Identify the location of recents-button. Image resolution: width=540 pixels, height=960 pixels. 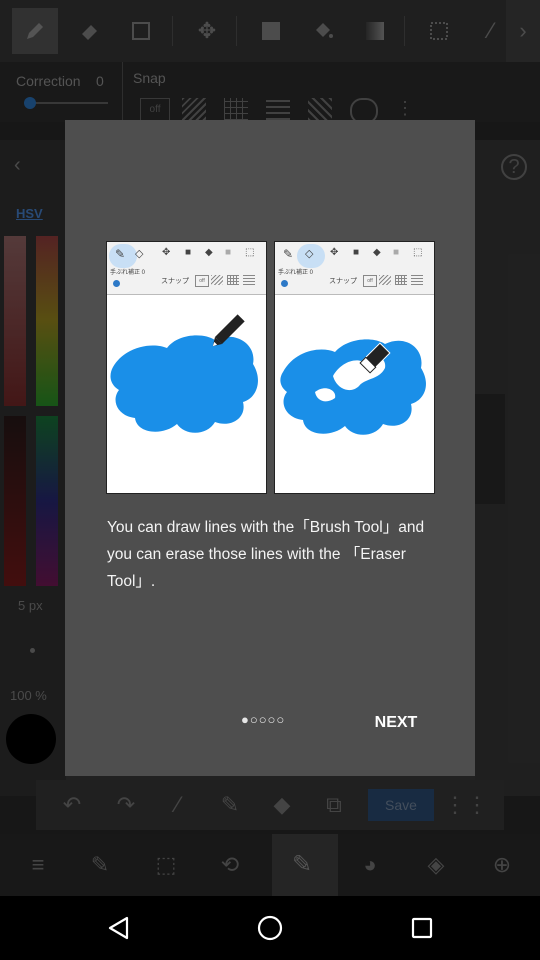
(422, 928).